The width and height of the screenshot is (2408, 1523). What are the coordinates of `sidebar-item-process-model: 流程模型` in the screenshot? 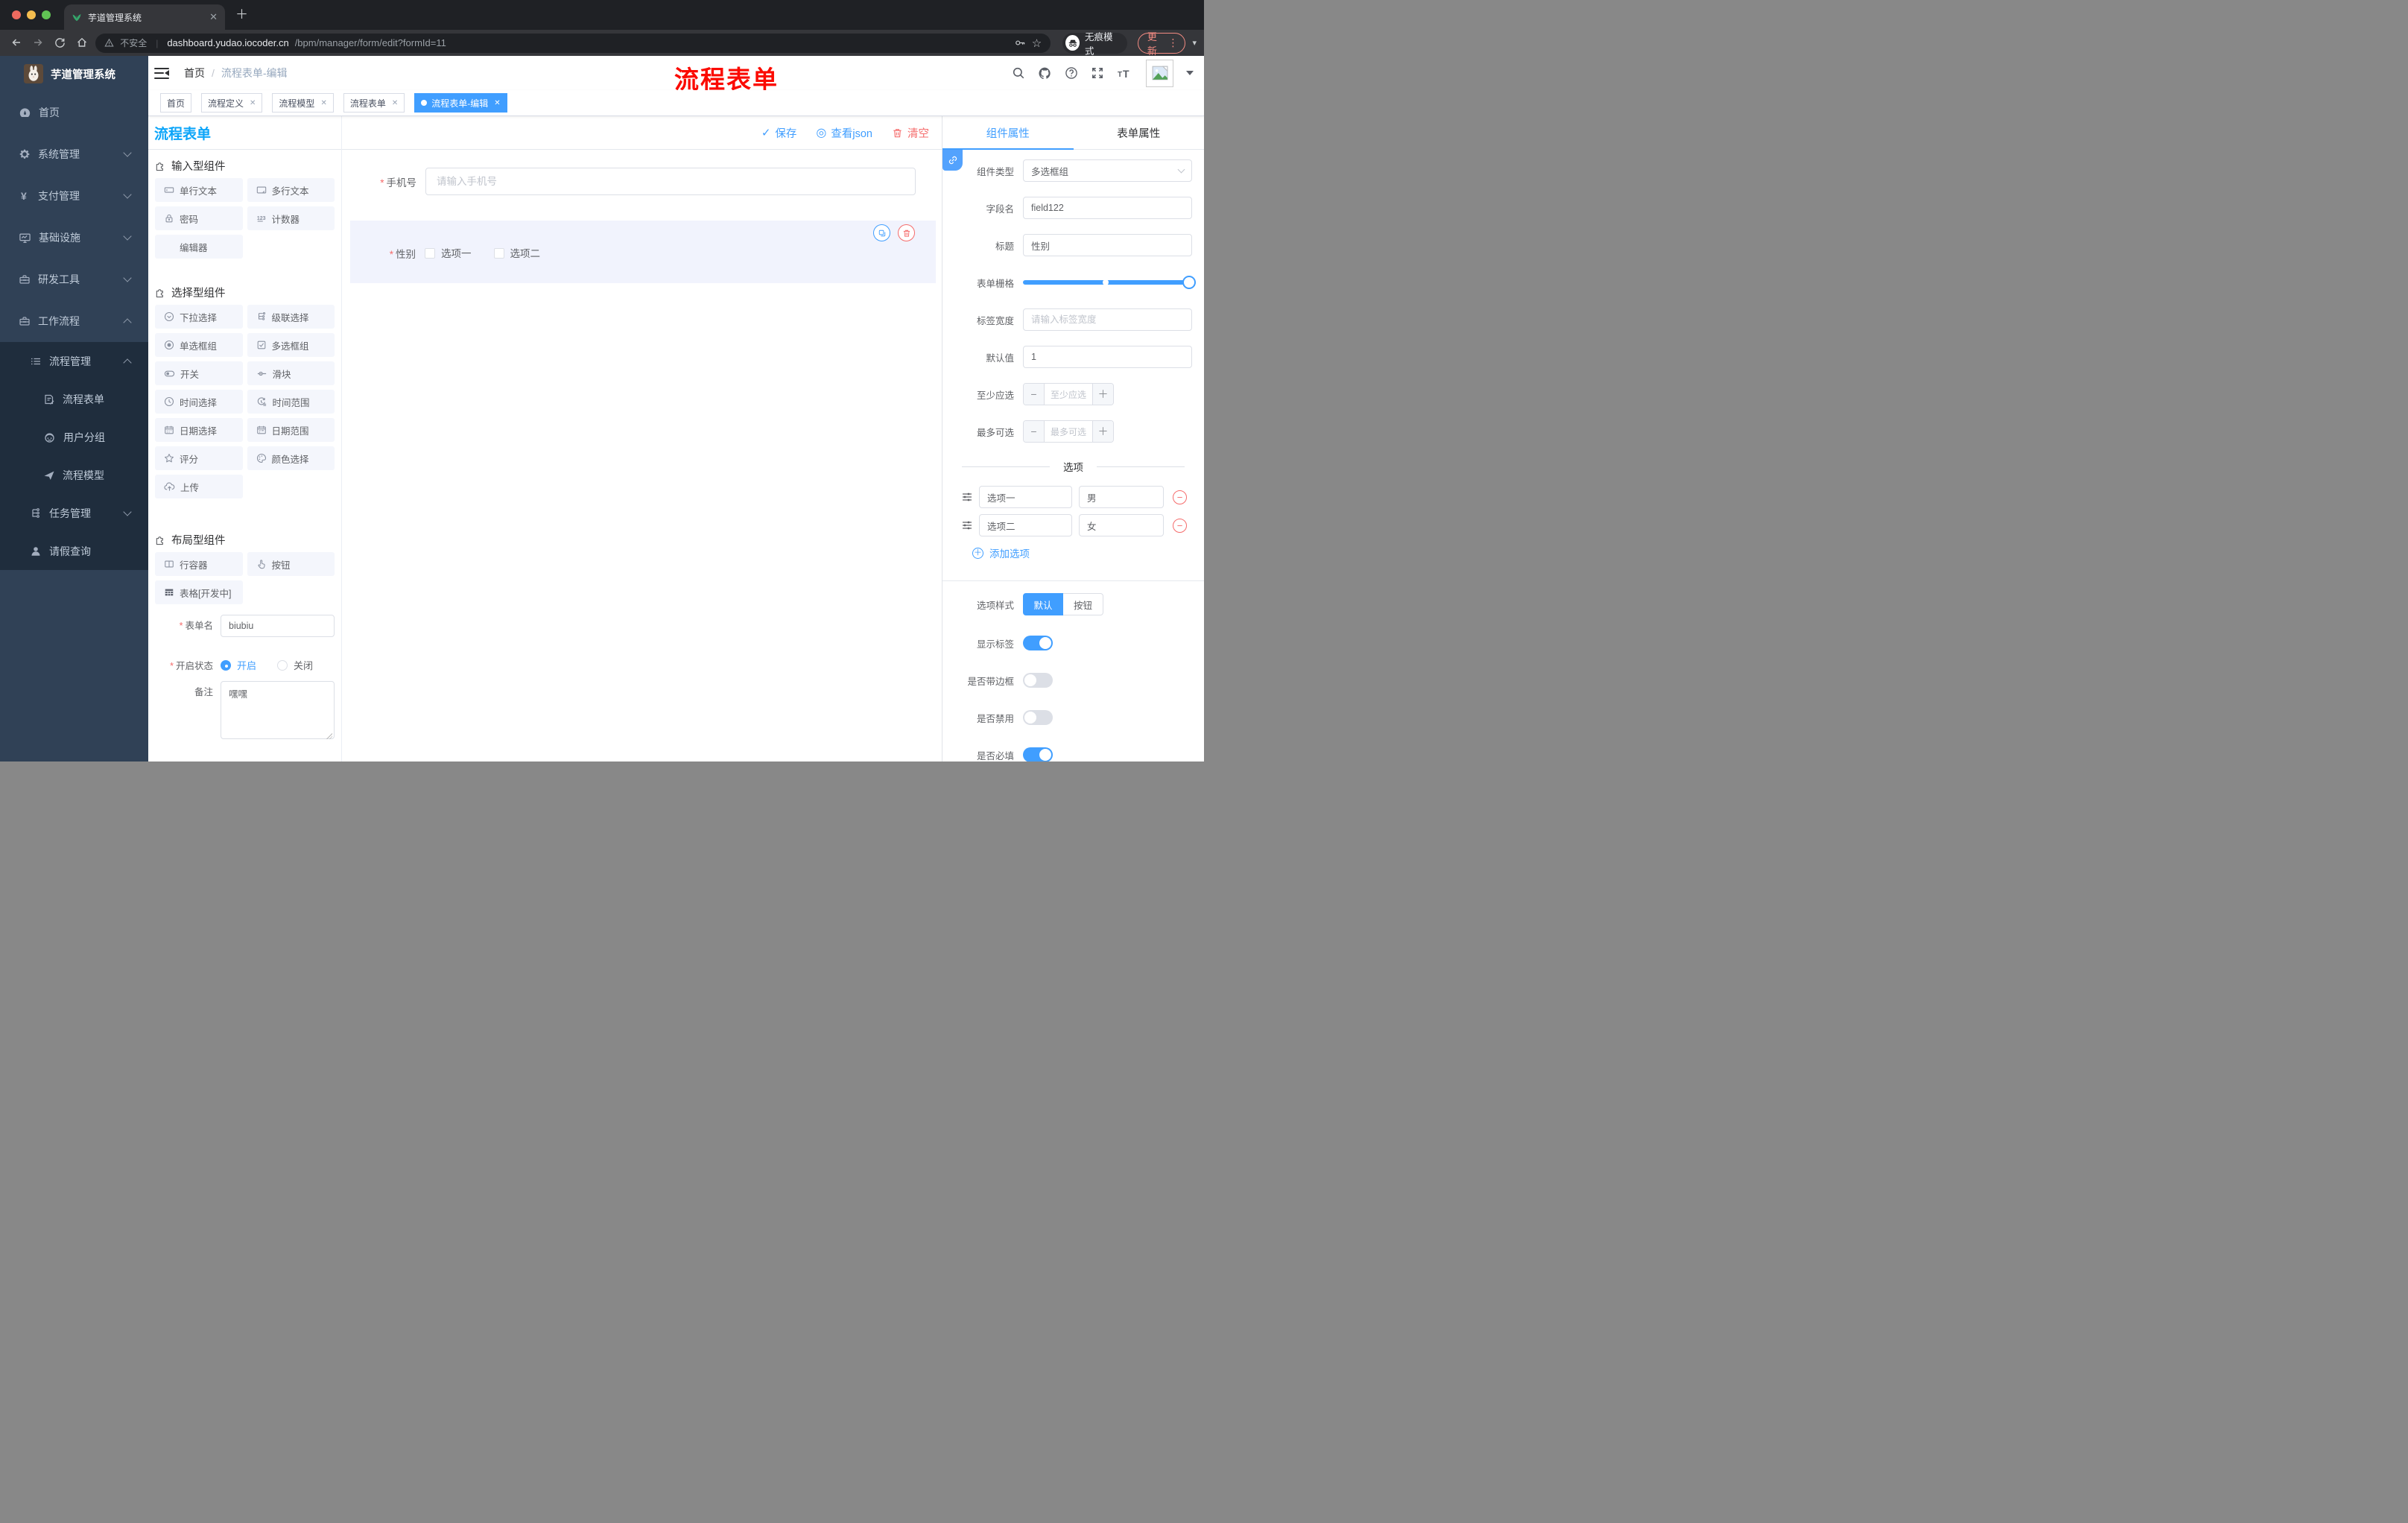 It's located at (74, 475).